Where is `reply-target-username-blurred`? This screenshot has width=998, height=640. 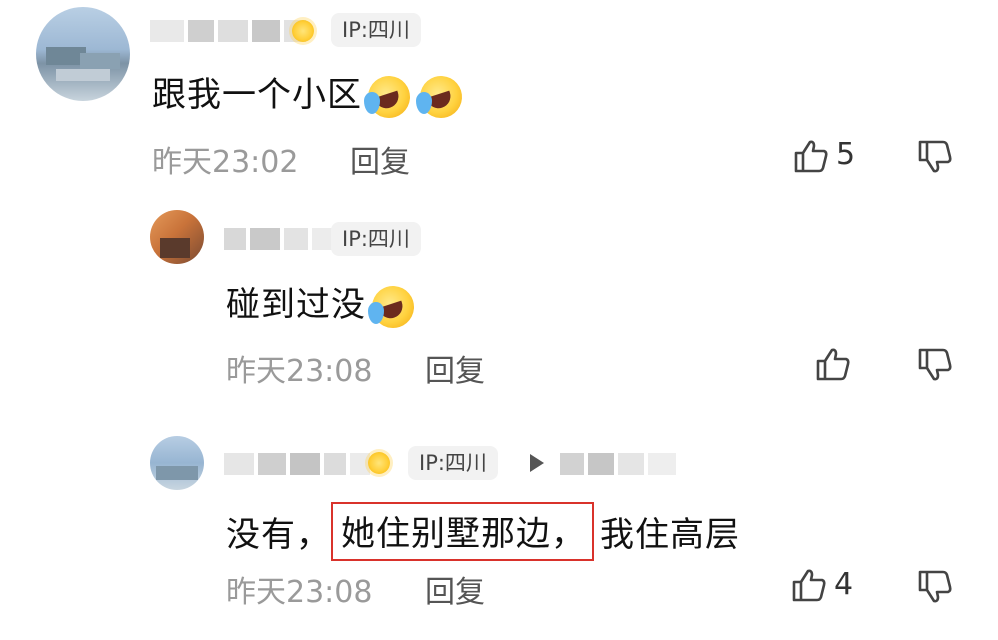
reply-target-username-blurred is located at coordinates (618, 464).